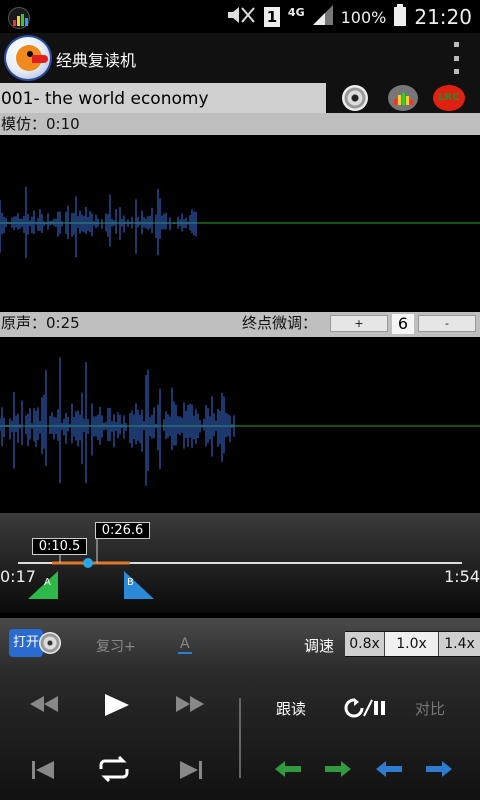  Describe the element at coordinates (439, 769) in the screenshot. I see `blue-right-arrow-icon` at that location.